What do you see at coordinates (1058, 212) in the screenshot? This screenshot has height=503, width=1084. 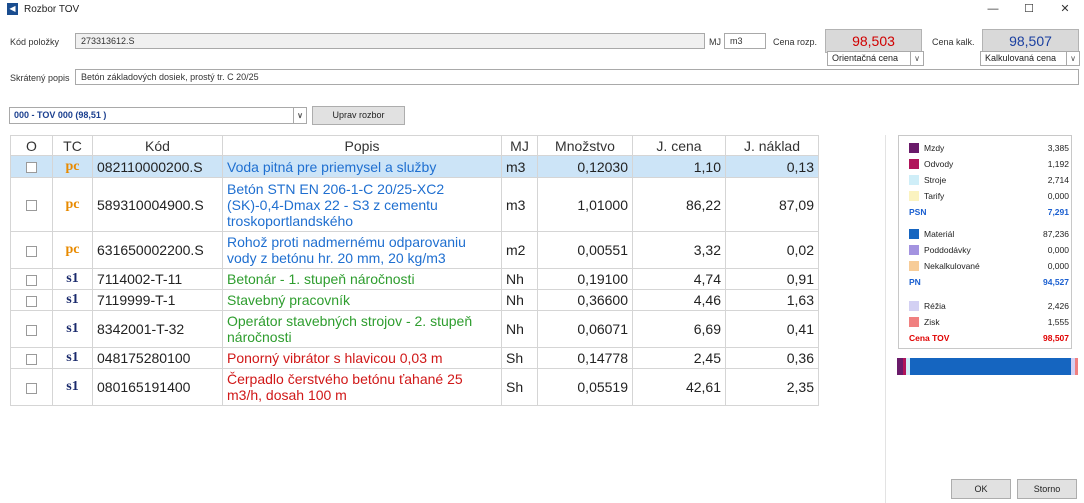 I see `breakdown-value: 7,291` at bounding box center [1058, 212].